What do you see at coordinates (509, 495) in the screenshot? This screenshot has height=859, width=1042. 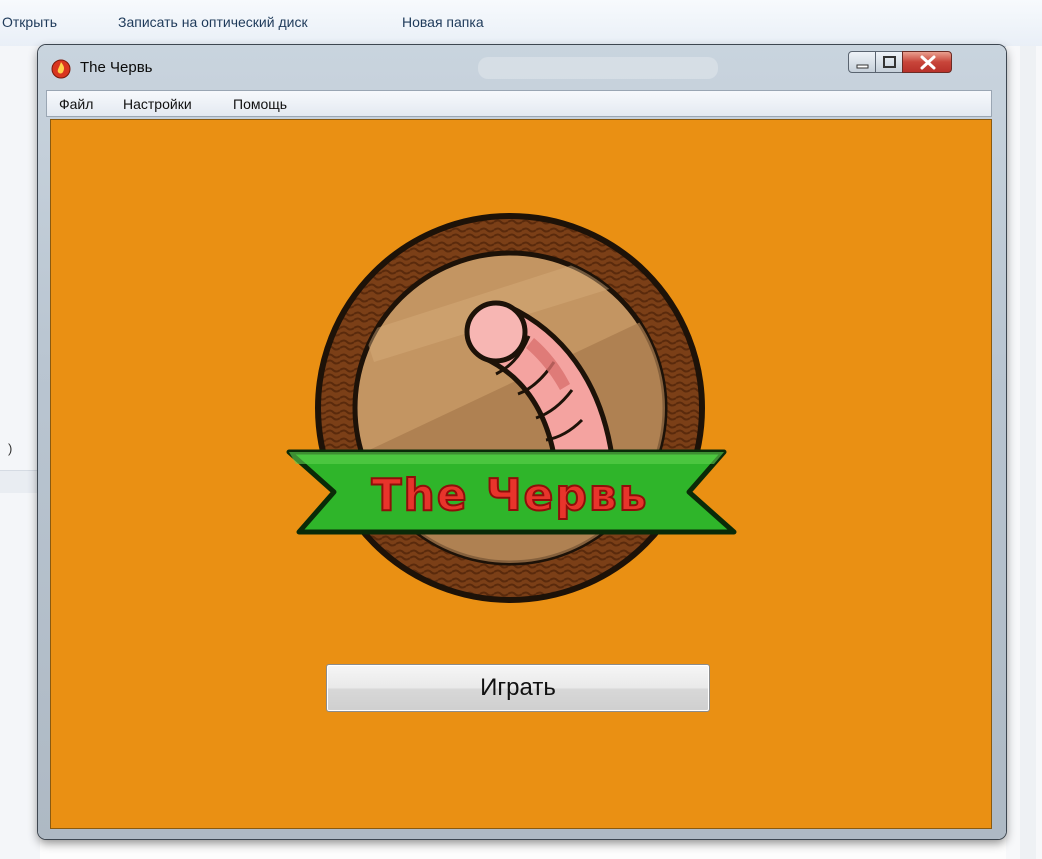 I see `logo-text: The Червь` at bounding box center [509, 495].